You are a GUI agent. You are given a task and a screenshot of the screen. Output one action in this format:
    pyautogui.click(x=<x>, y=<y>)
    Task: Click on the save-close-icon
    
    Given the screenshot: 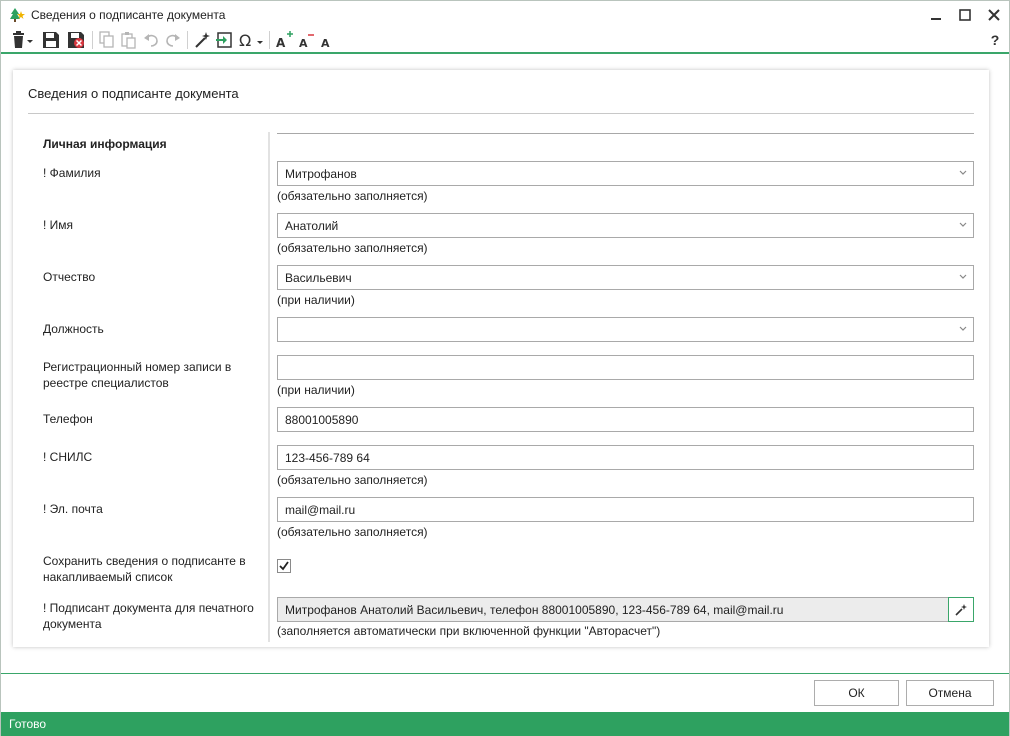 What is the action you would take?
    pyautogui.click(x=76, y=40)
    